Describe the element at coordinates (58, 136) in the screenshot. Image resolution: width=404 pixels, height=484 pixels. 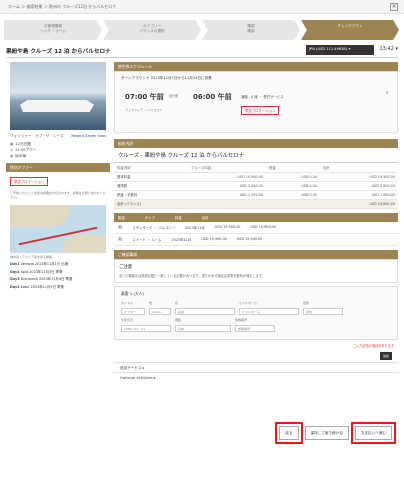
I see `ship-name-row: ヴォイジャー・オブ・ザ・シーズ Regent Seven Seas` at that location.